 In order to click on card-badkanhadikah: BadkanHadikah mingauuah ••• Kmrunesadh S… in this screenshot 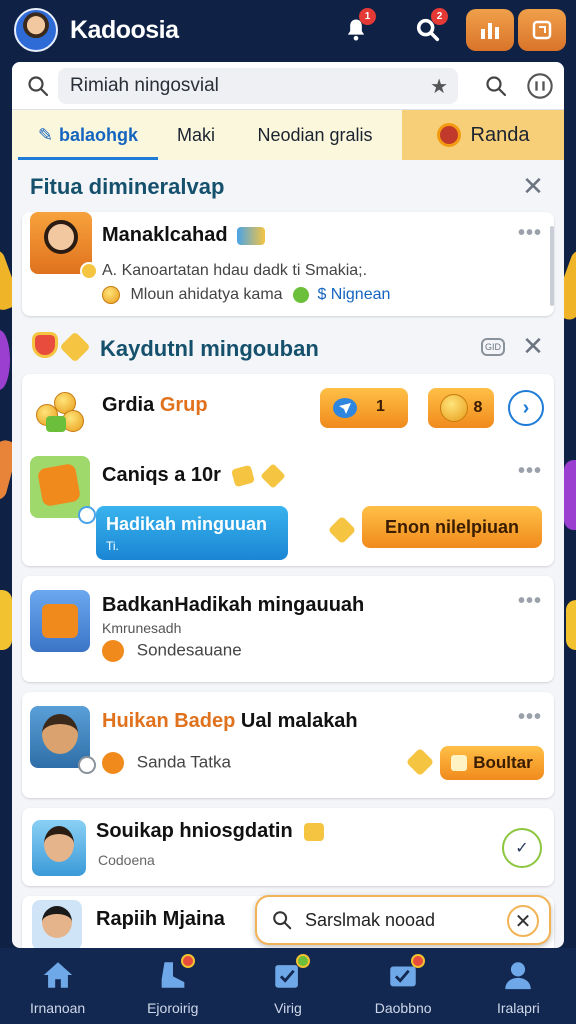, I will do `click(288, 629)`.